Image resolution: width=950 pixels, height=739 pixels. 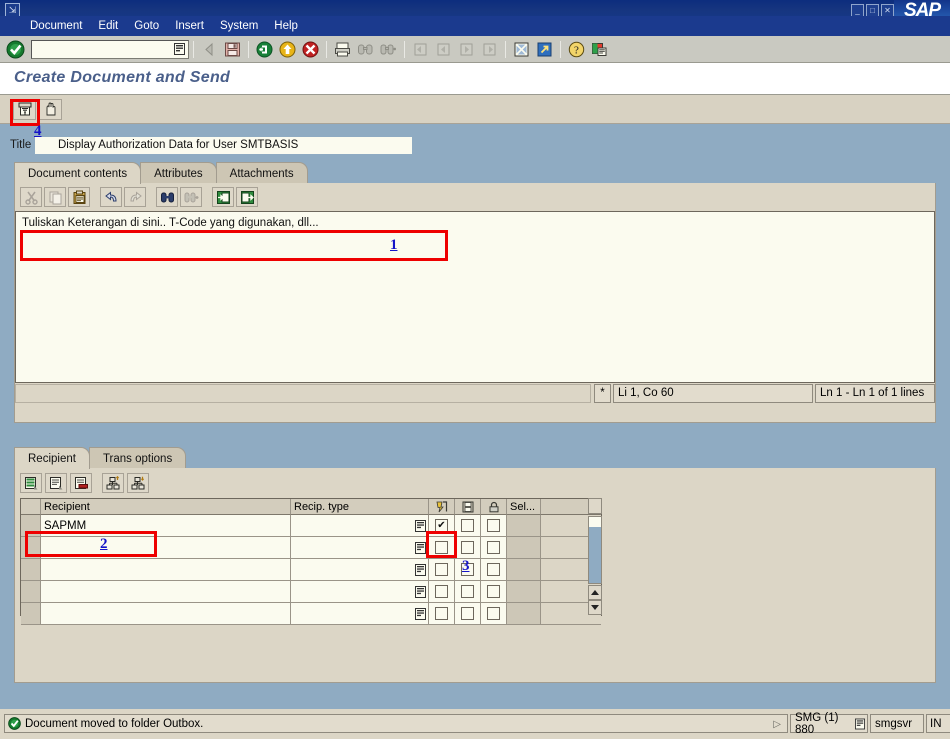 What do you see at coordinates (15, 49) in the screenshot?
I see `enter-check-icon` at bounding box center [15, 49].